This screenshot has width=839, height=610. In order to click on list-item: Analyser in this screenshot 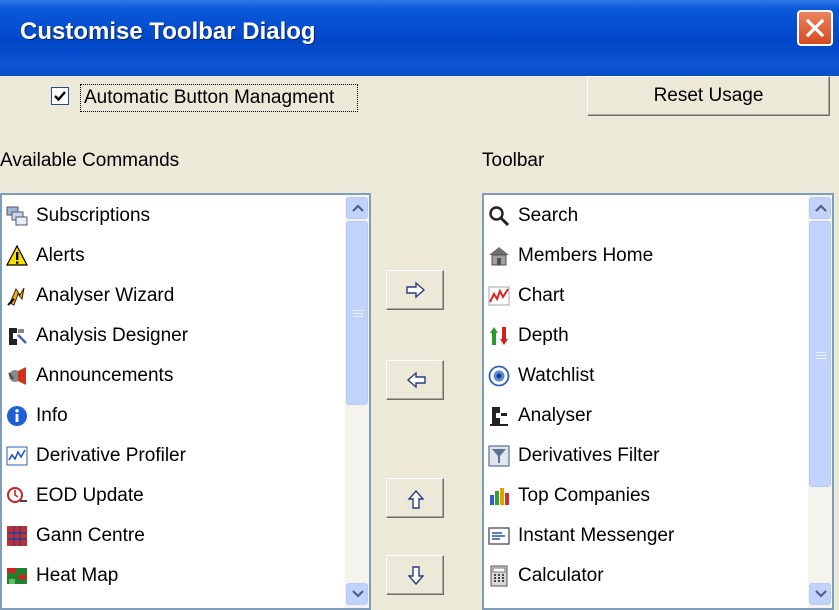, I will do `click(540, 416)`.